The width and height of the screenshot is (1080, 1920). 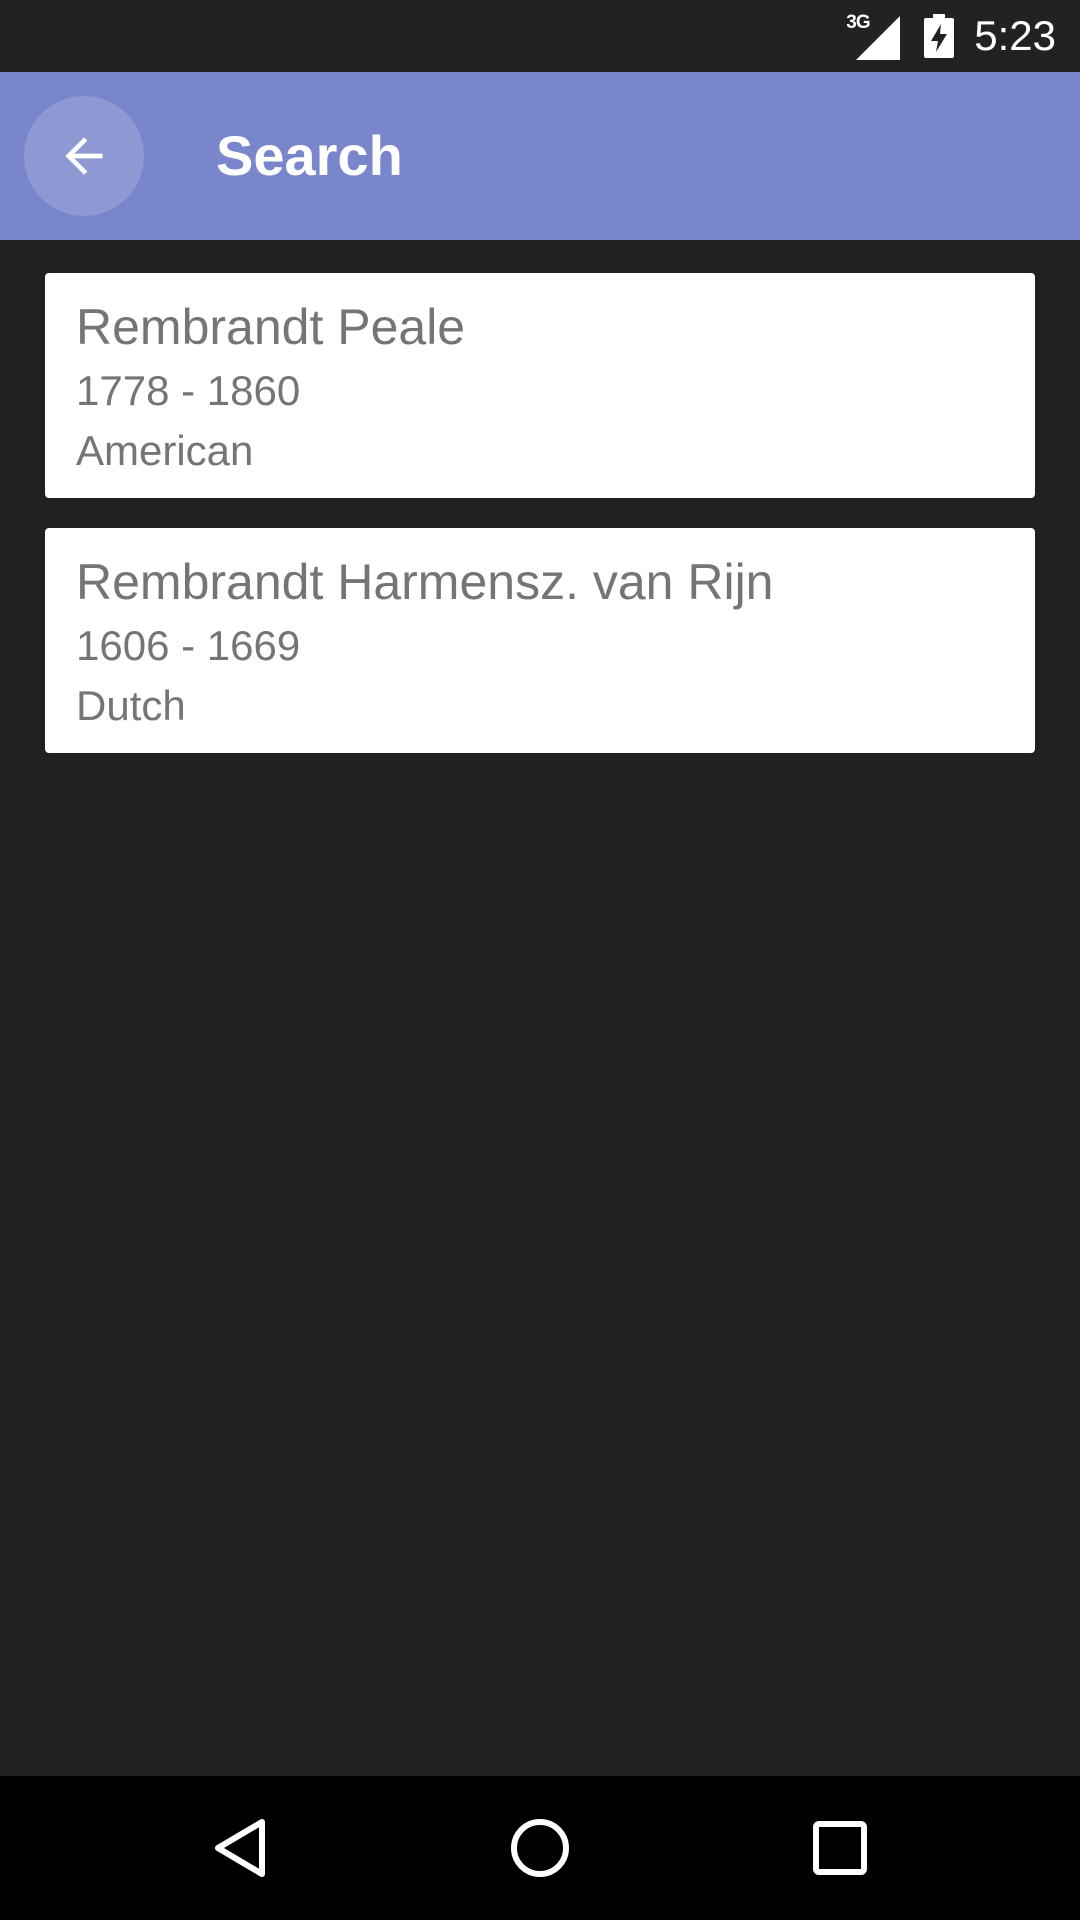 What do you see at coordinates (1015, 35) in the screenshot?
I see `status-time: 5:23` at bounding box center [1015, 35].